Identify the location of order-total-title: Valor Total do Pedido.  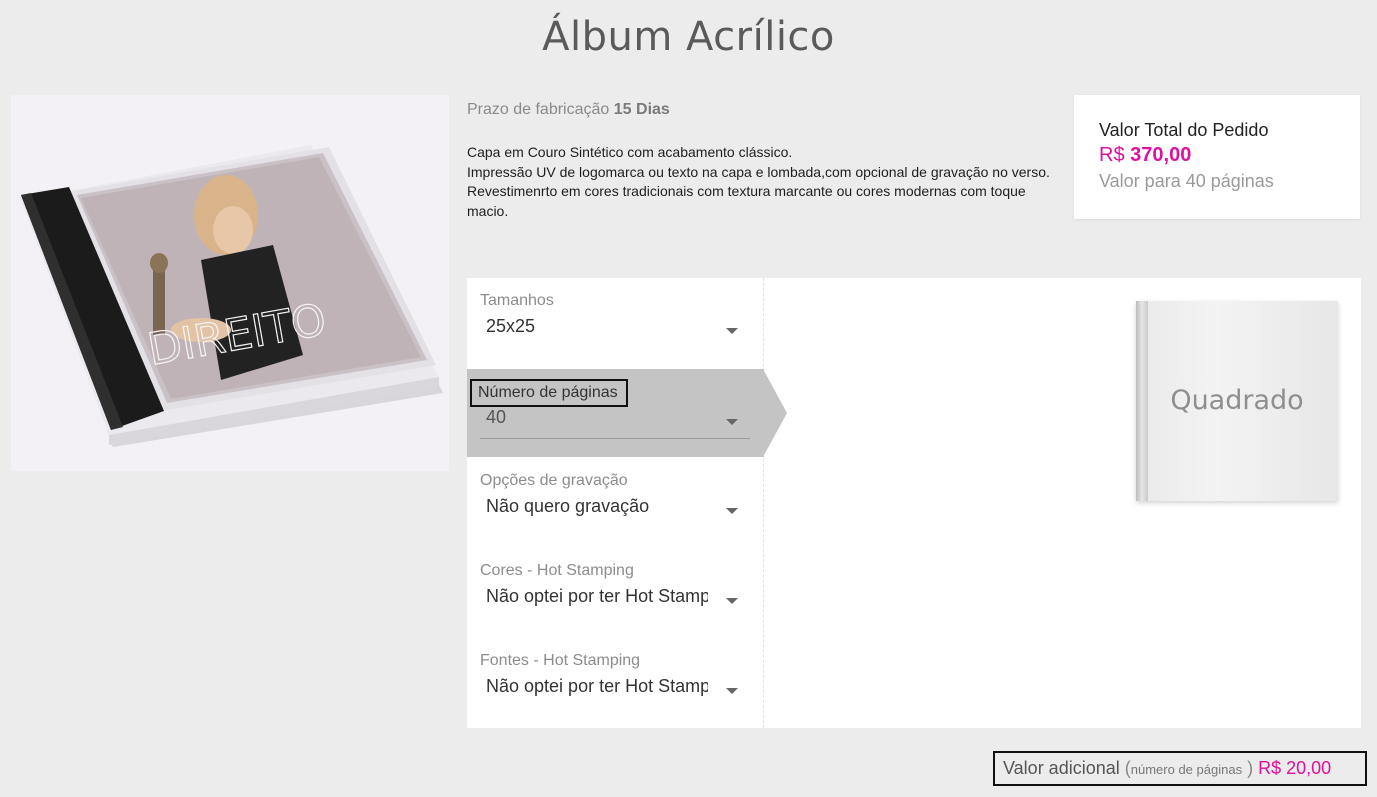
(1184, 130).